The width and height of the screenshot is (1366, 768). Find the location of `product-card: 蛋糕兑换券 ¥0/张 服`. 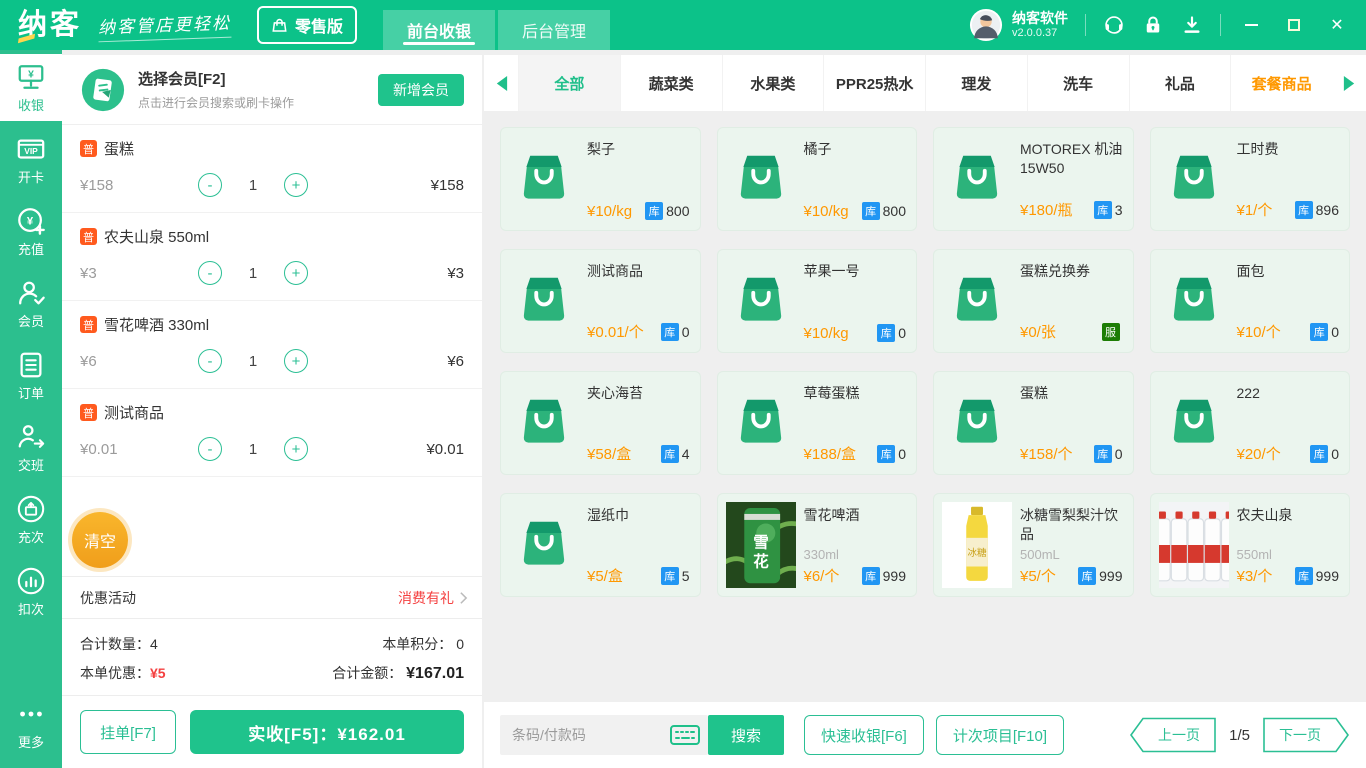

product-card: 蛋糕兑换券 ¥0/张 服 is located at coordinates (1033, 301).